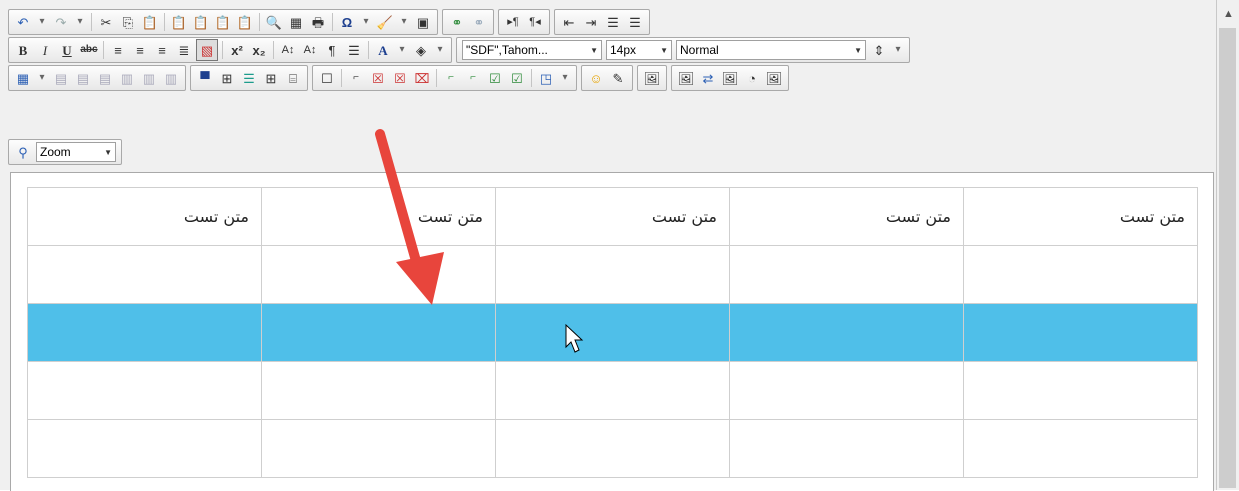 The width and height of the screenshot is (1239, 491). Describe the element at coordinates (89, 50) in the screenshot. I see `strikethrough-icon: abc` at that location.